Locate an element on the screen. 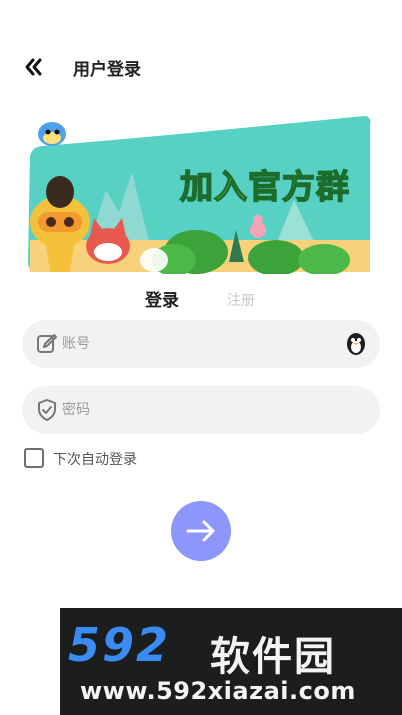 Image resolution: width=402 pixels, height=715 pixels. password-field is located at coordinates (201, 410).